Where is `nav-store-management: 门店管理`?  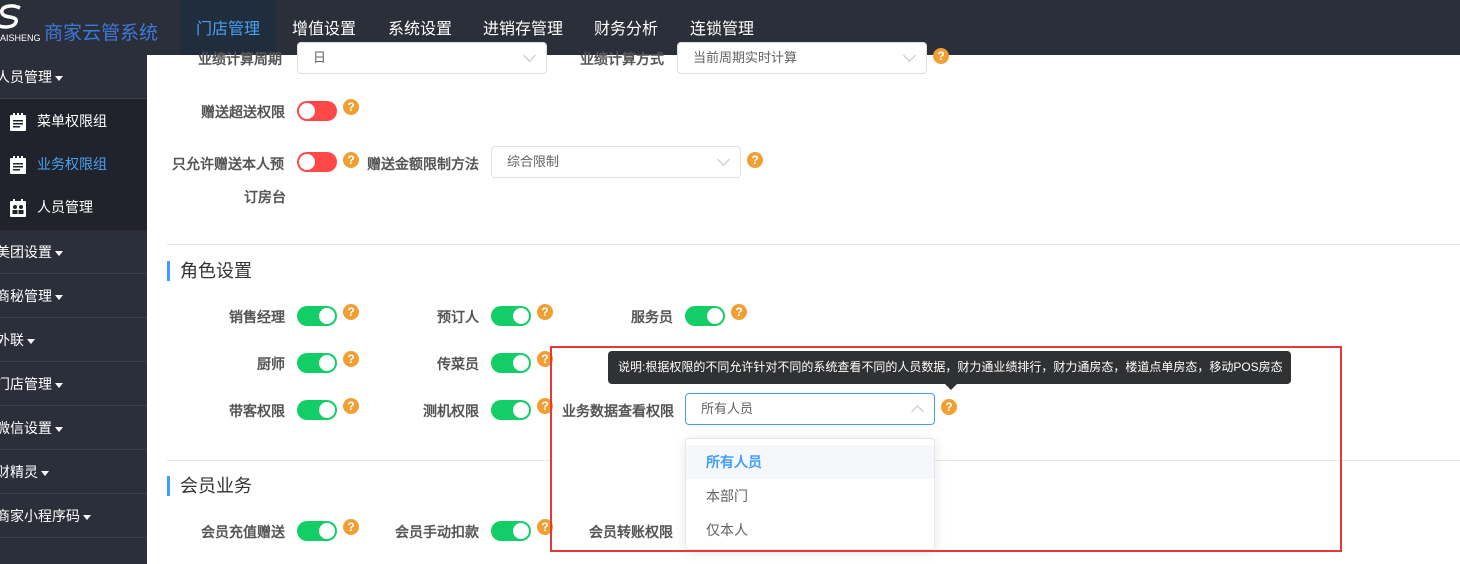
nav-store-management: 门店管理 is located at coordinates (228, 27).